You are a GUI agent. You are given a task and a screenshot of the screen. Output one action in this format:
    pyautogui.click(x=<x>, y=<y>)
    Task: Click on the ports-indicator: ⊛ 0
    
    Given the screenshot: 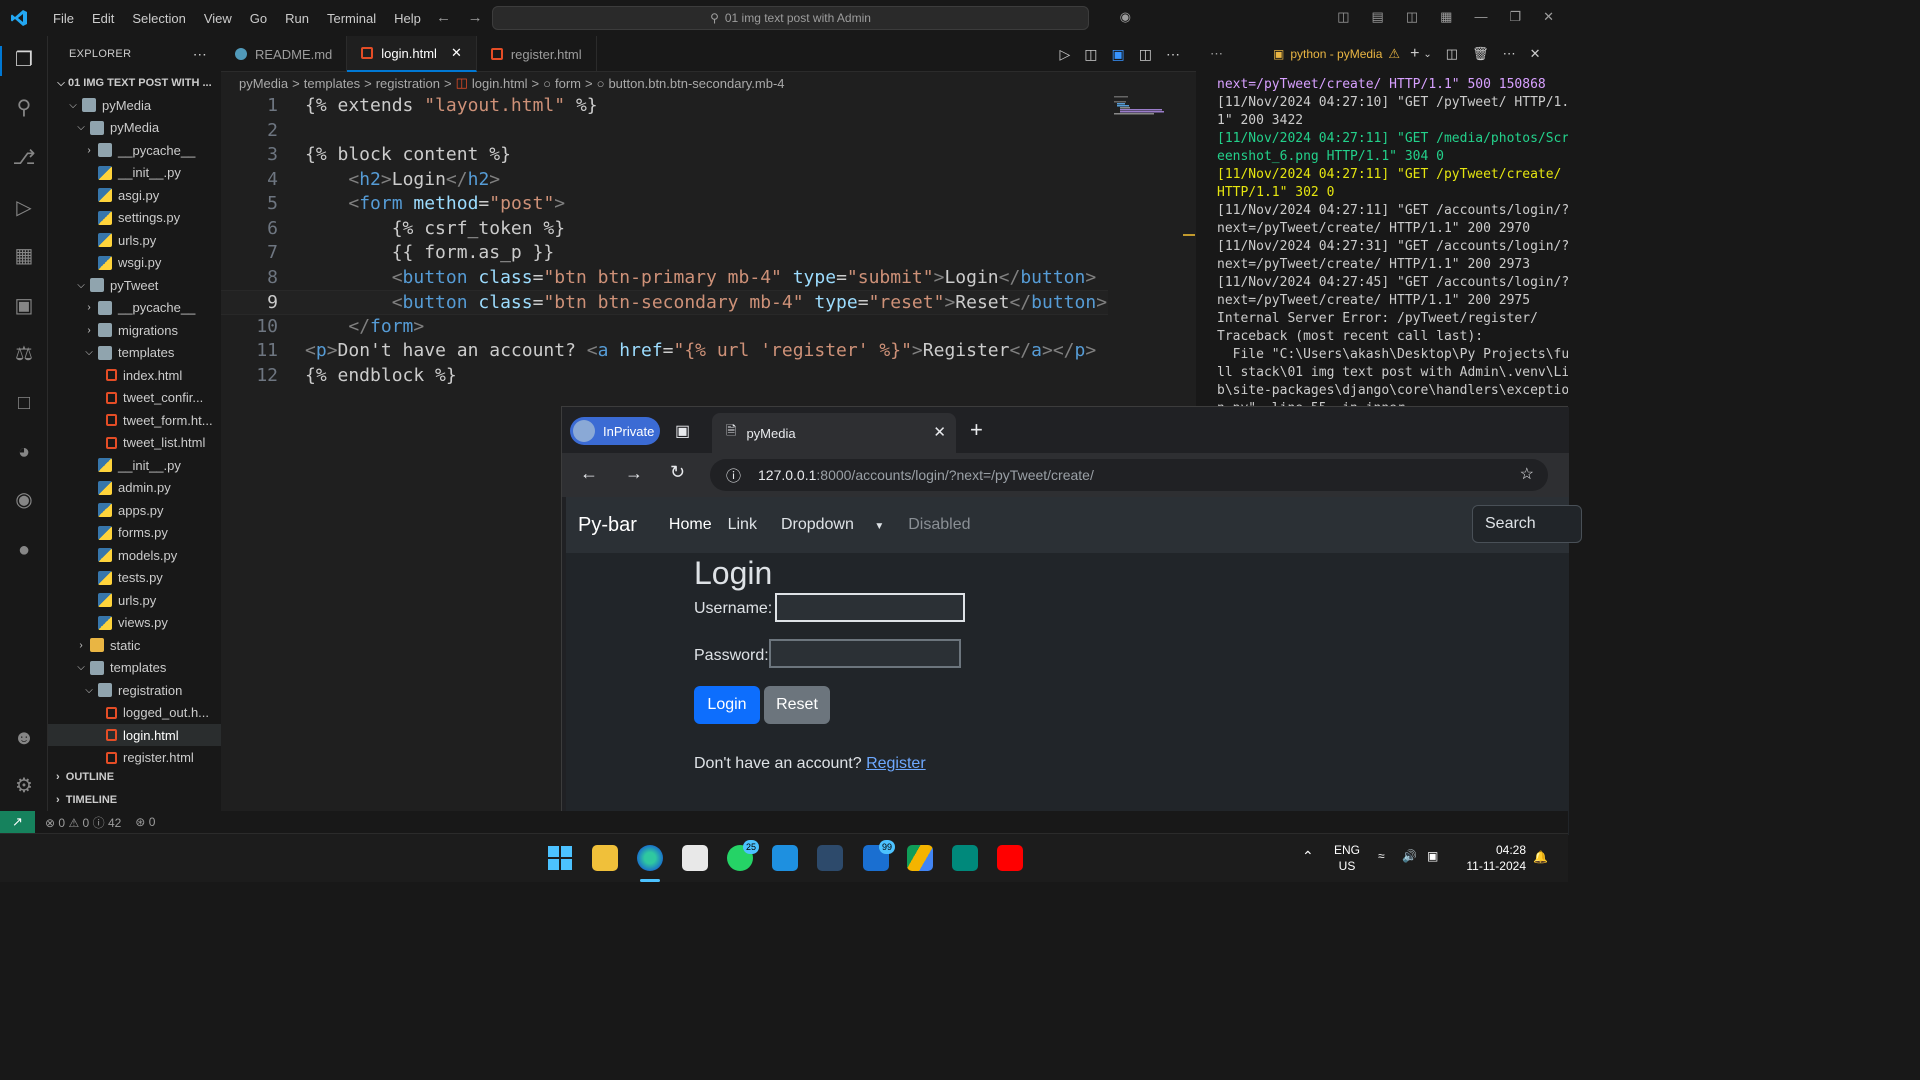 What is the action you would take?
    pyautogui.click(x=145, y=822)
    